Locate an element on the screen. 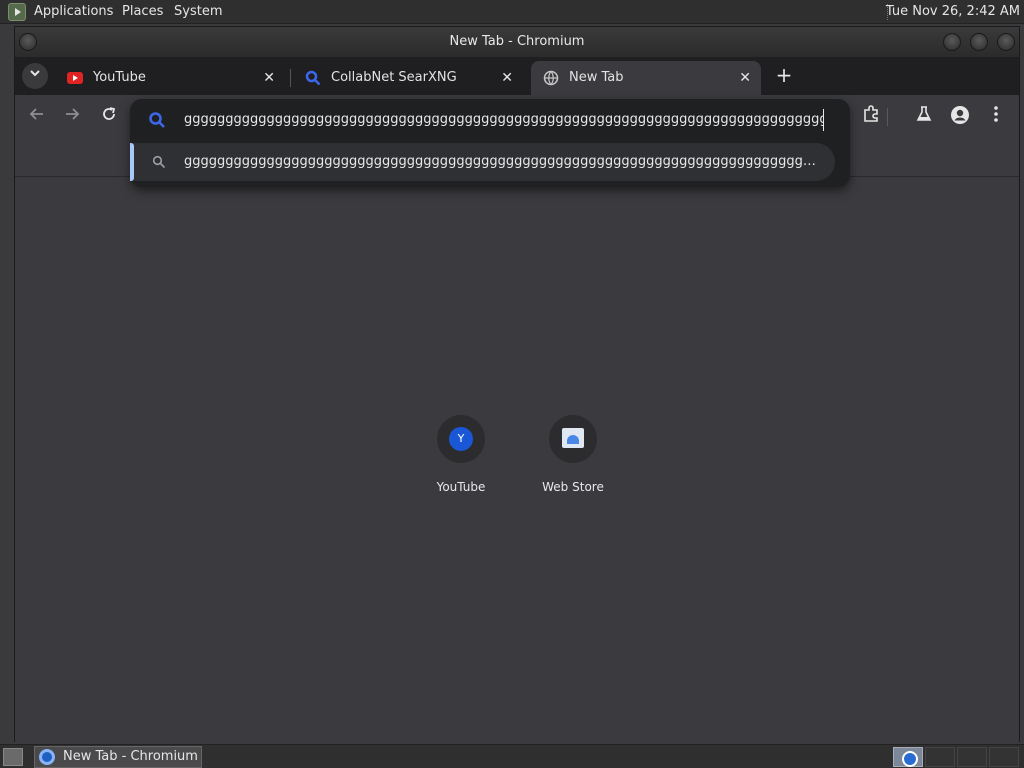 The width and height of the screenshot is (1024, 768). shortcut-tile is located at coordinates (573, 439).